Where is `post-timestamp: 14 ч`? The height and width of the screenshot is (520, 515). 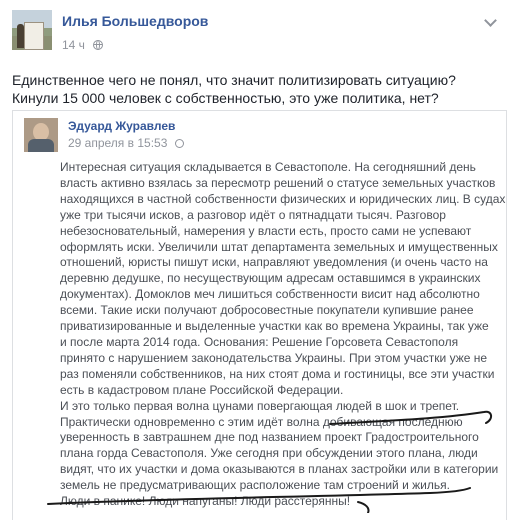
post-timestamp: 14 ч is located at coordinates (73, 45).